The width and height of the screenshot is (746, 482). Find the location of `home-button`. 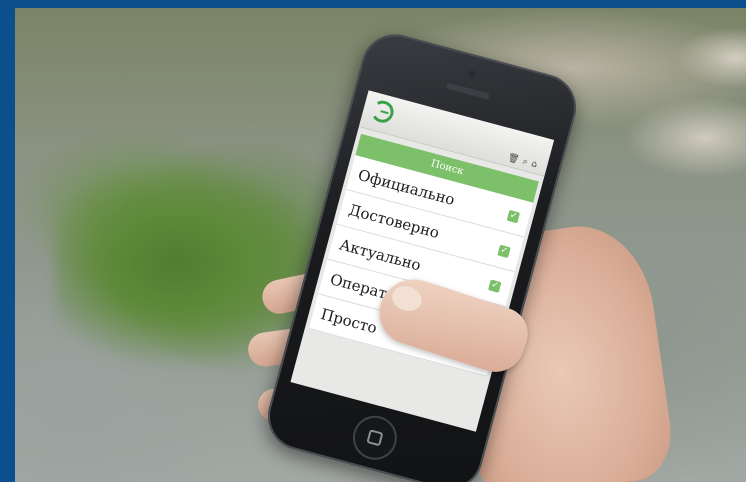

home-button is located at coordinates (374, 437).